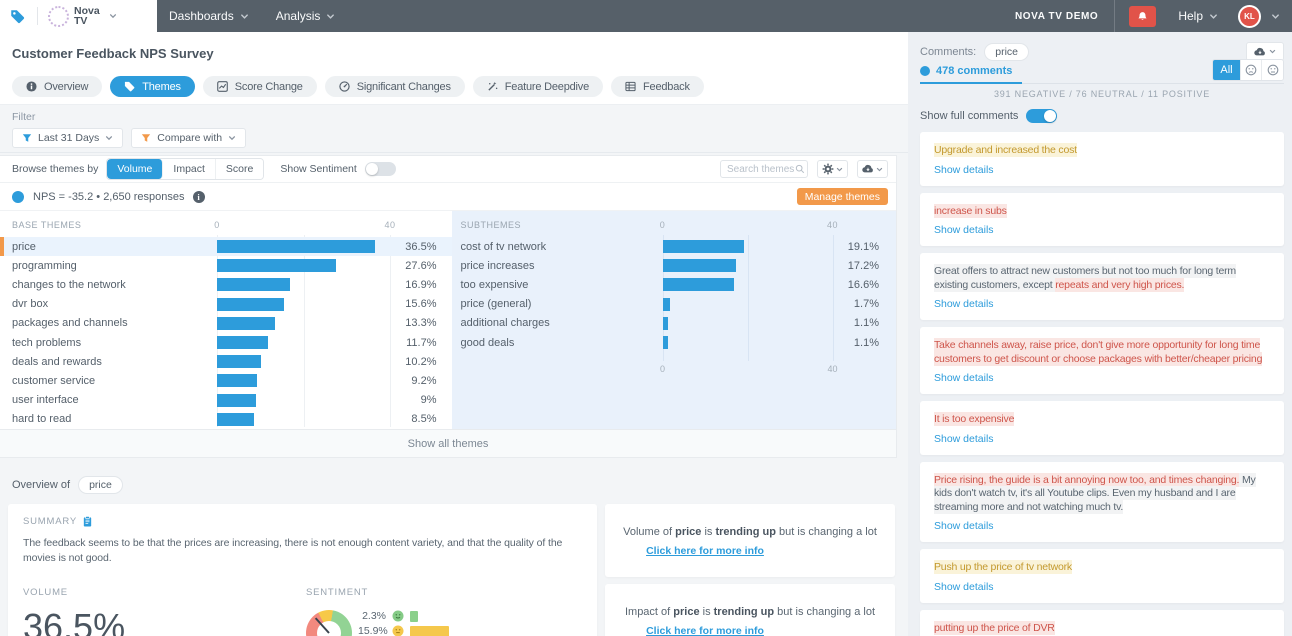 The image size is (1292, 636). I want to click on overview-label: Overview of, so click(41, 485).